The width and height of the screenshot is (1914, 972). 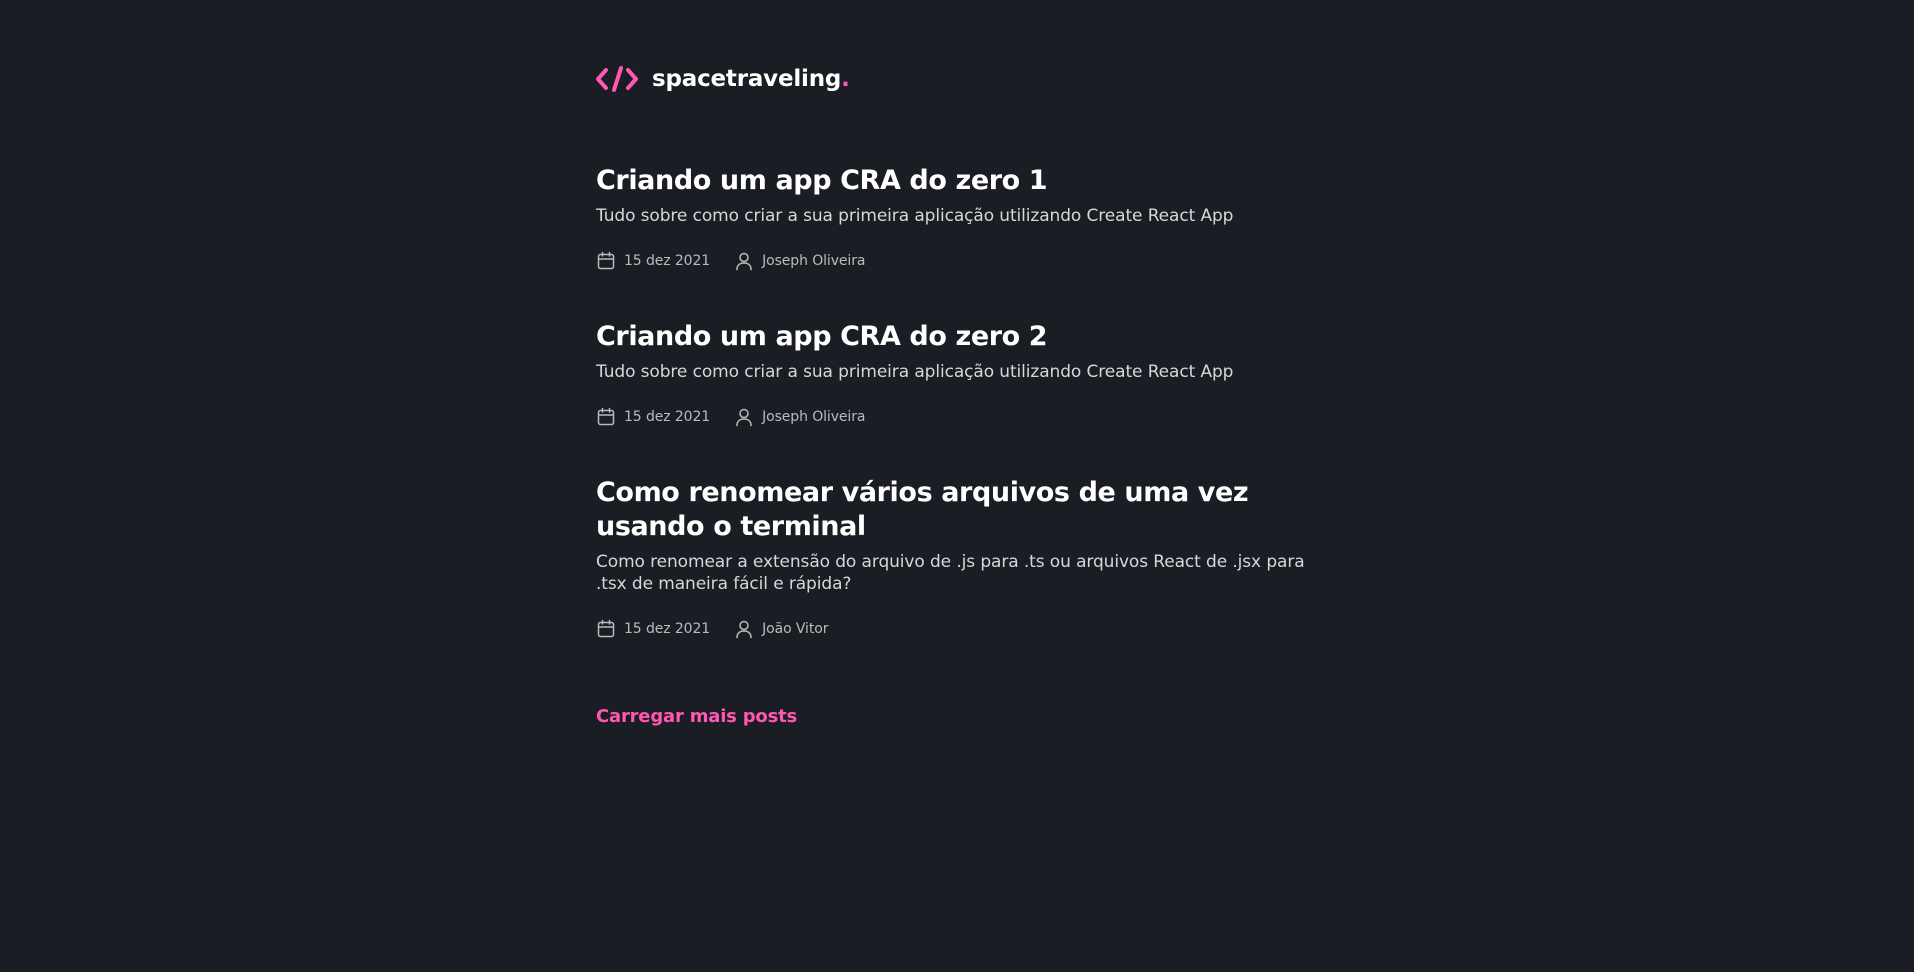 I want to click on post-author: João Vitor, so click(x=781, y=629).